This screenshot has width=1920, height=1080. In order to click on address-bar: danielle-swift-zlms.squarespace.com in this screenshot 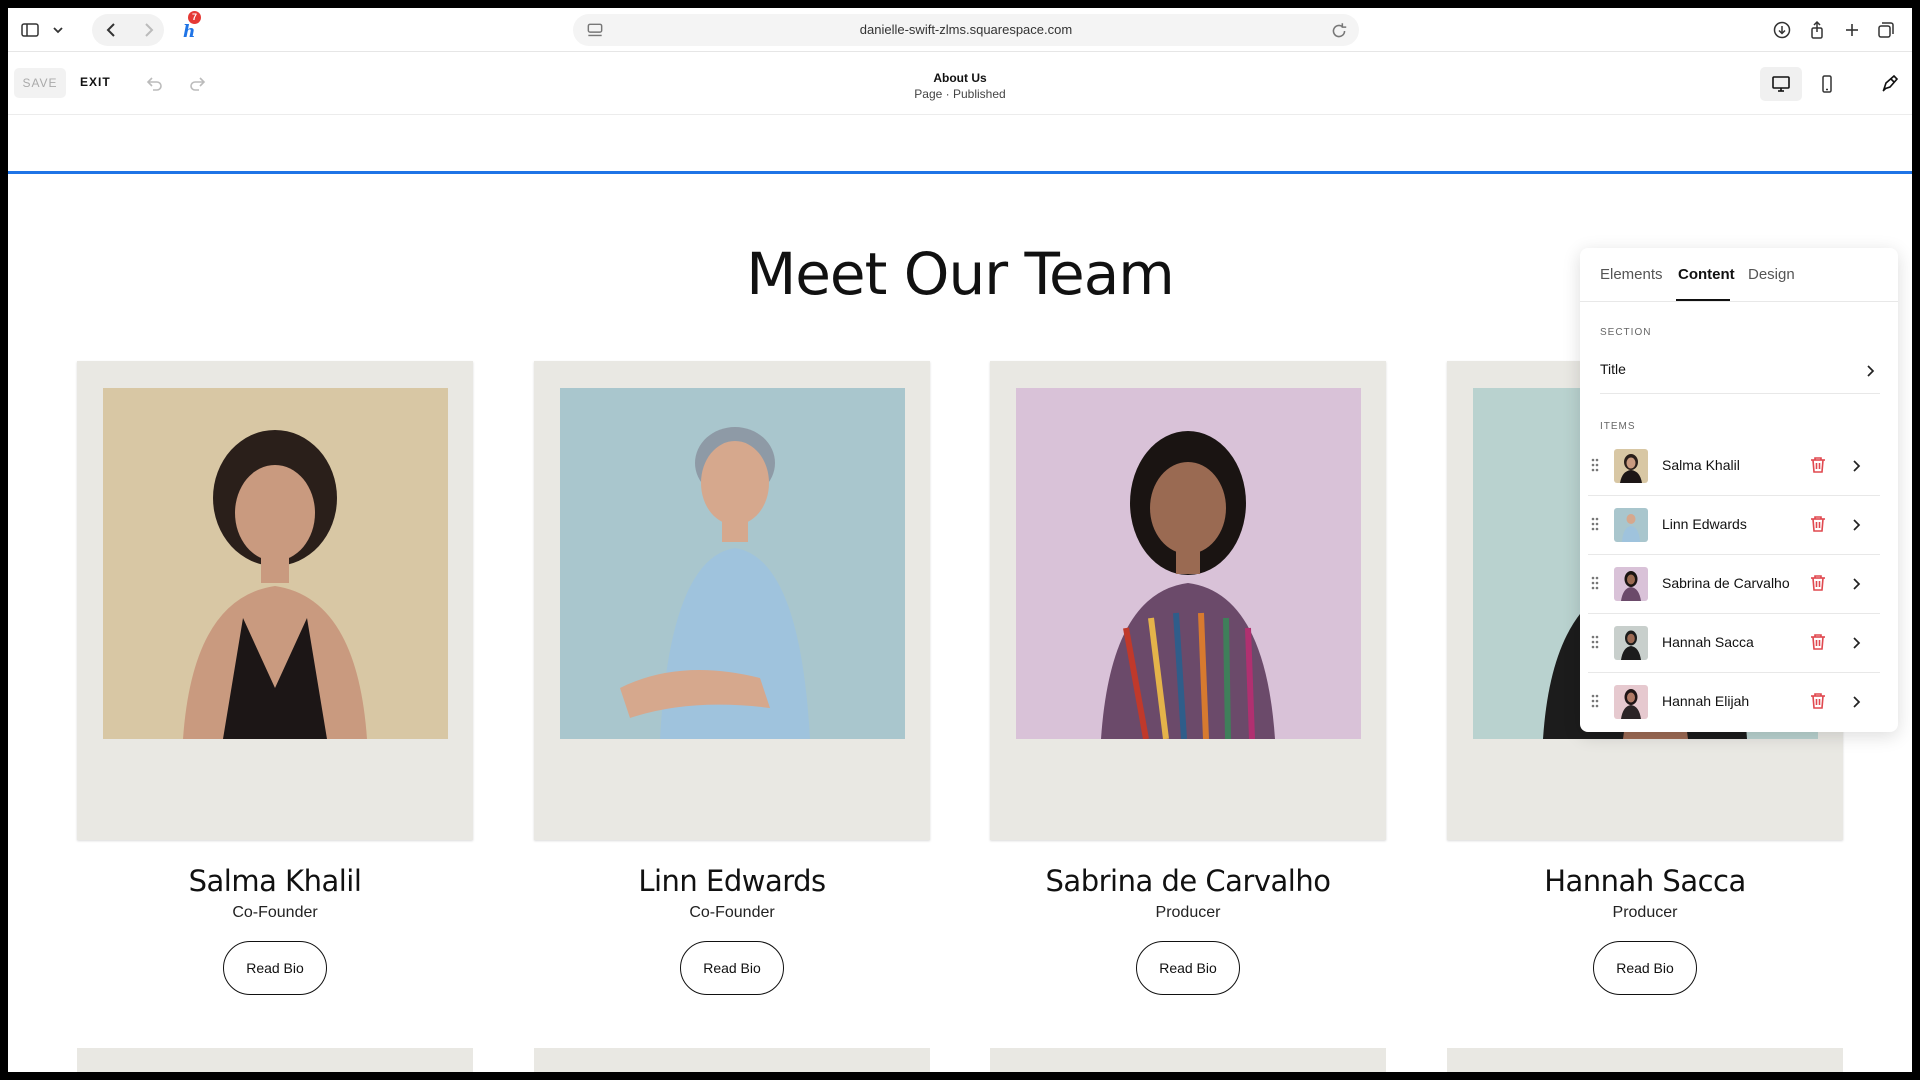, I will do `click(966, 30)`.